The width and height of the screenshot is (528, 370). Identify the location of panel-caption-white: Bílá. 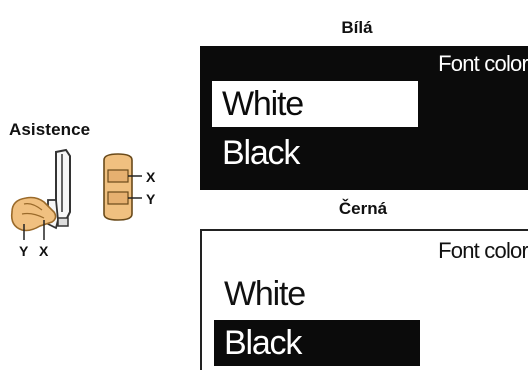
(357, 27).